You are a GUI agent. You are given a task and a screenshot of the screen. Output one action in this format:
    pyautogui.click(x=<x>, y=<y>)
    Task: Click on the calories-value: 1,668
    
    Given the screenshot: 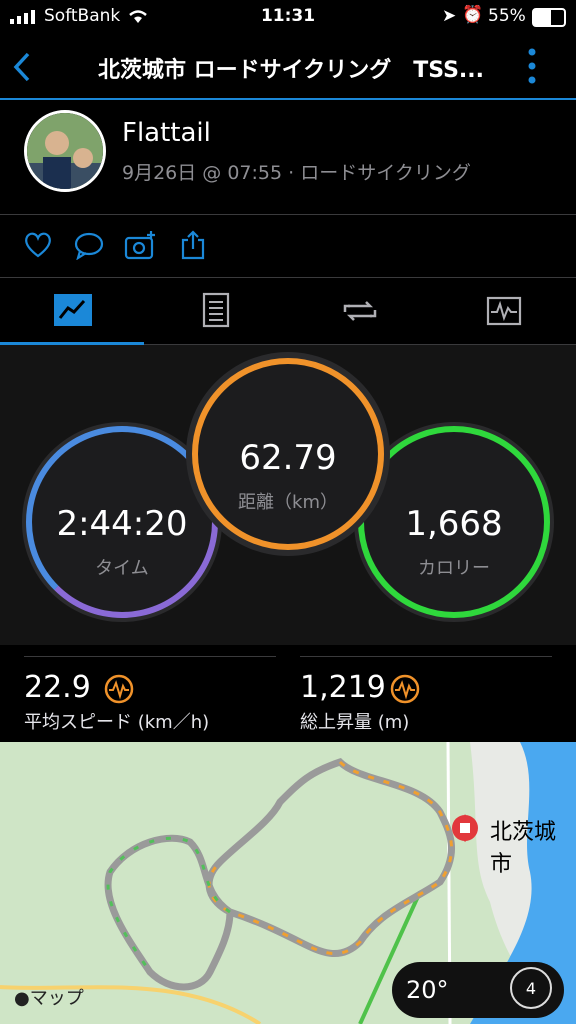 What is the action you would take?
    pyautogui.click(x=454, y=524)
    